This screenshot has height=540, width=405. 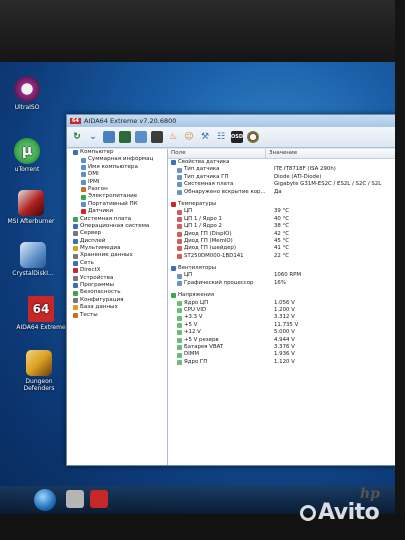 I want to click on tree-item: Компьютер, so click(x=117, y=152).